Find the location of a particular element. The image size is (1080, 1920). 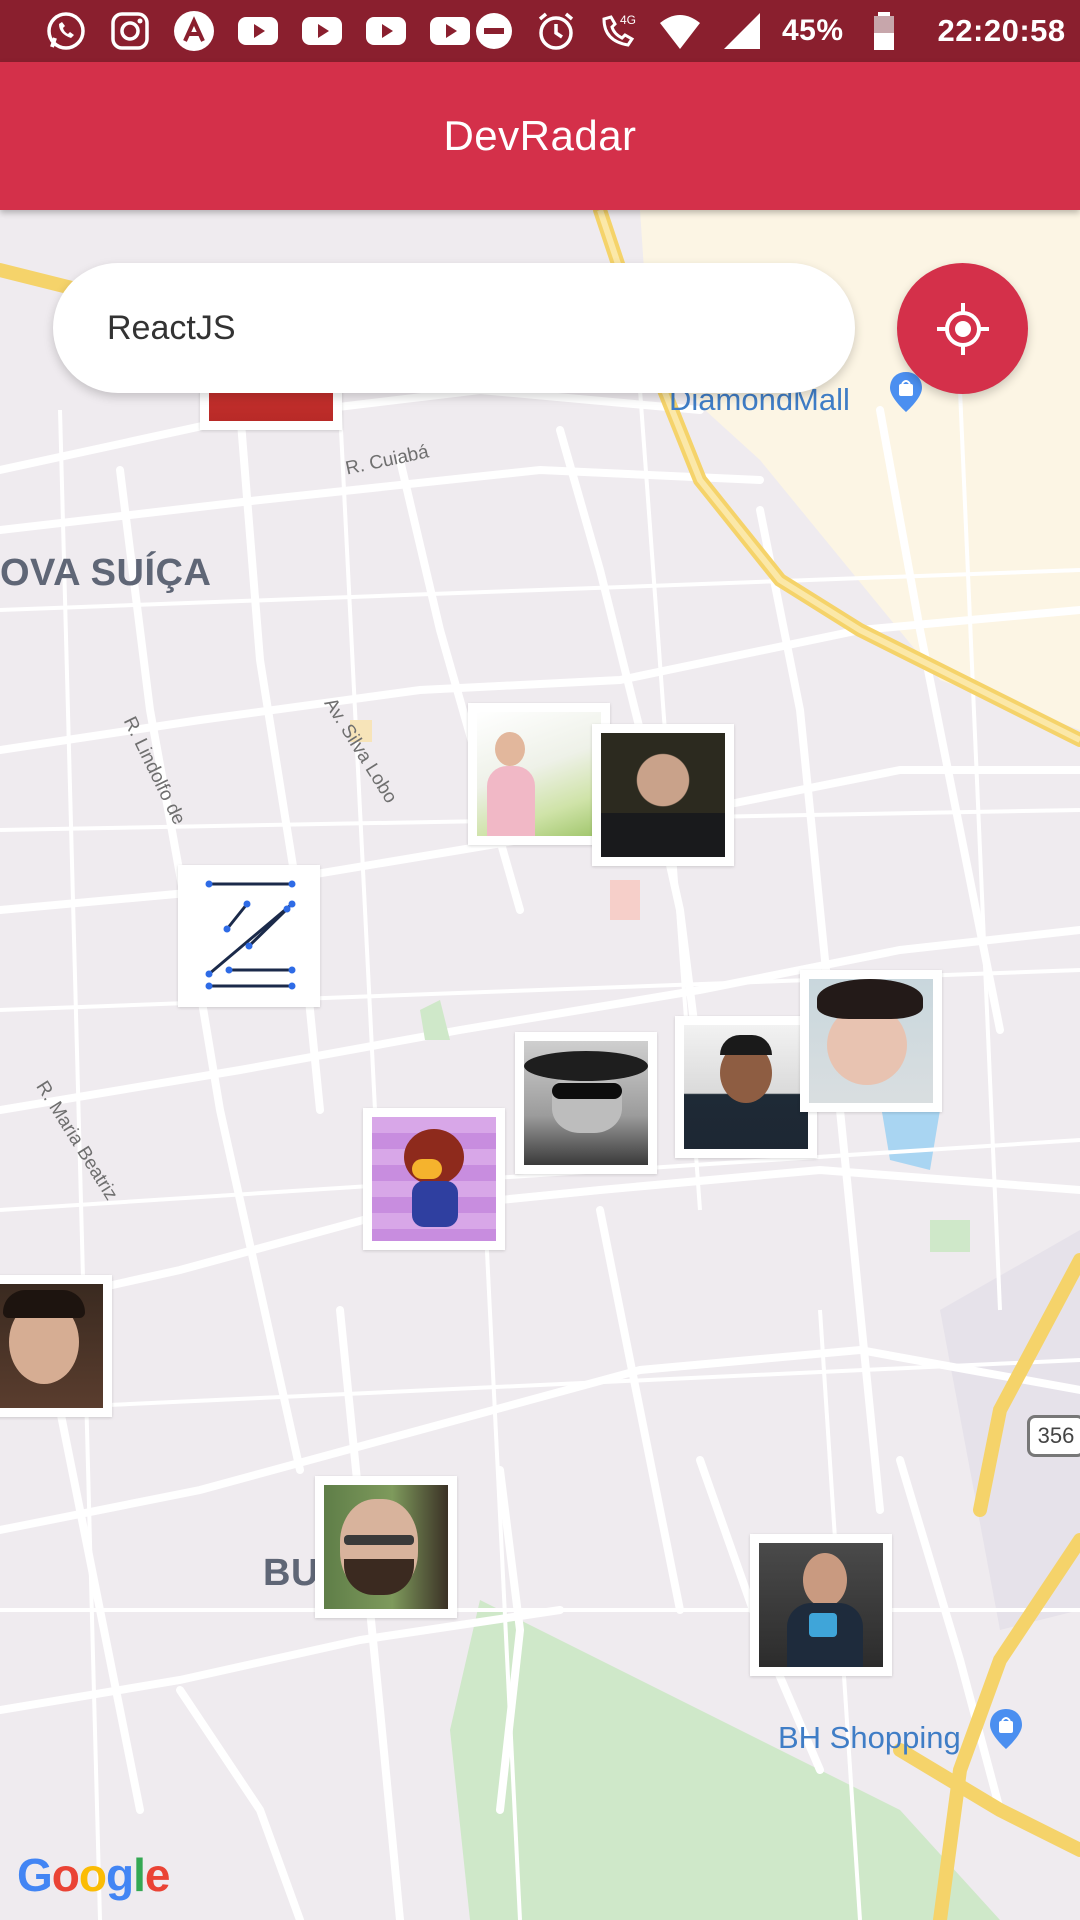

status-bar: 4G 45% 22:20:58 is located at coordinates (540, 31).